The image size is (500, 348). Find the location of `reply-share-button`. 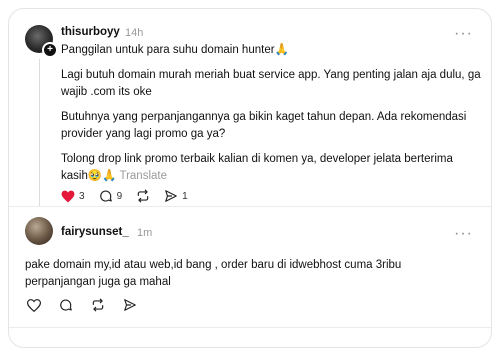

reply-share-button is located at coordinates (130, 305).